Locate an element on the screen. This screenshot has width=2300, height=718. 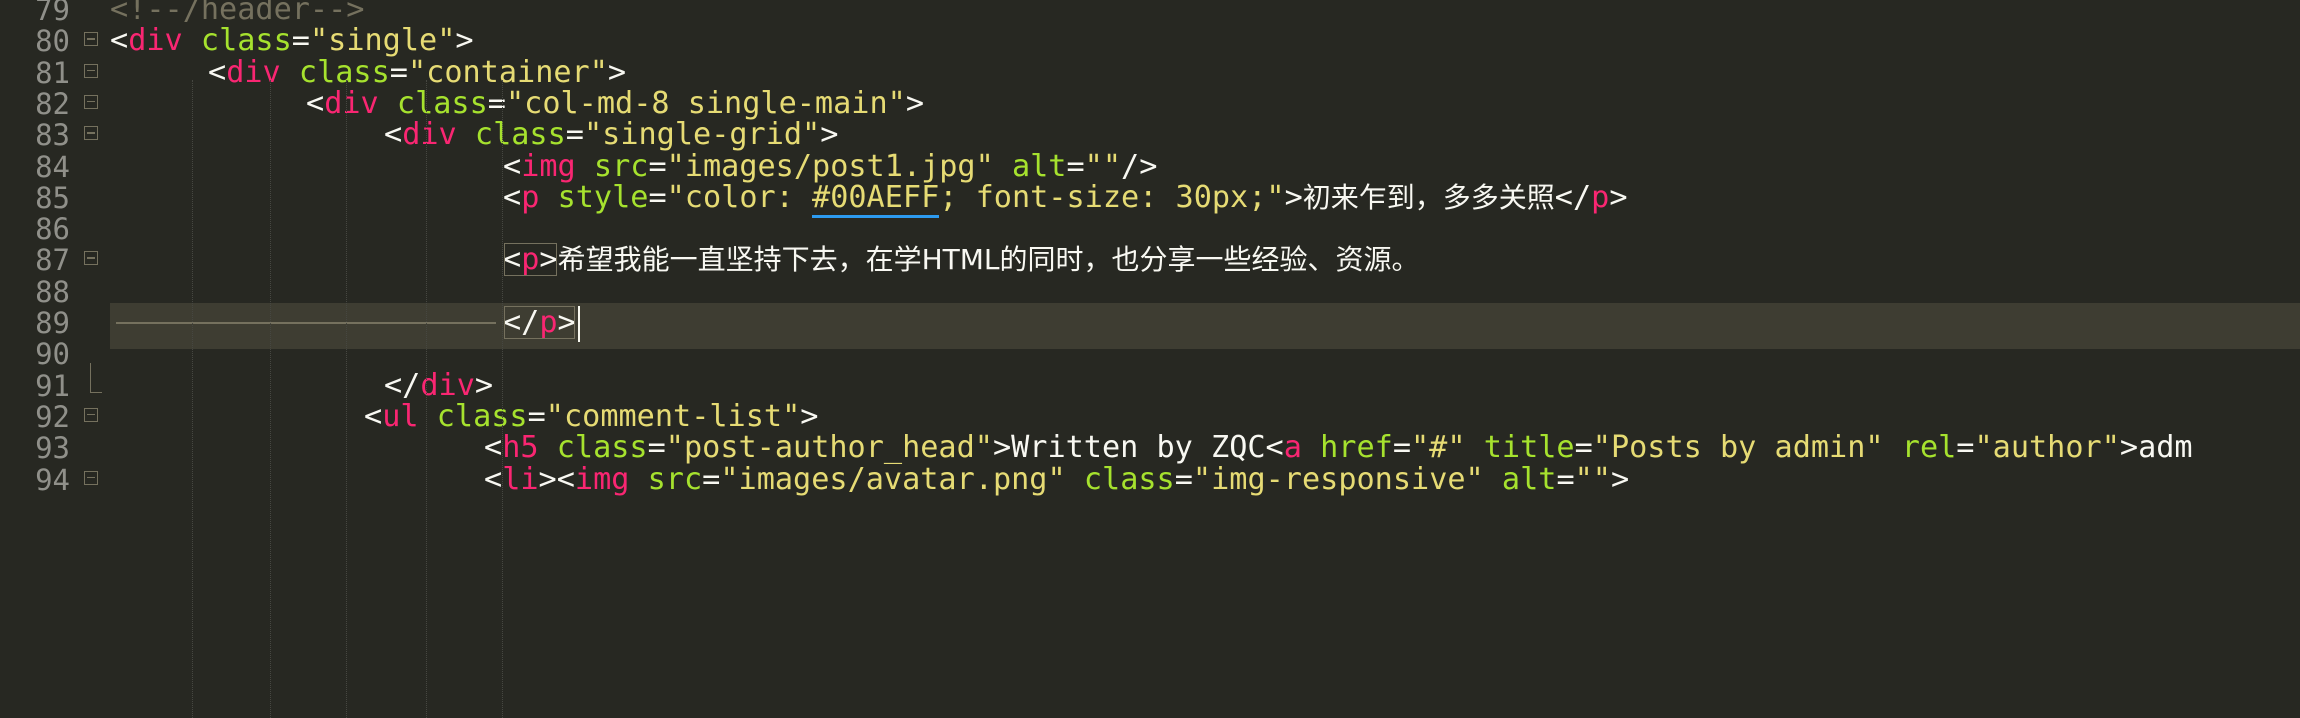
tag-name: img is located at coordinates (602, 479).